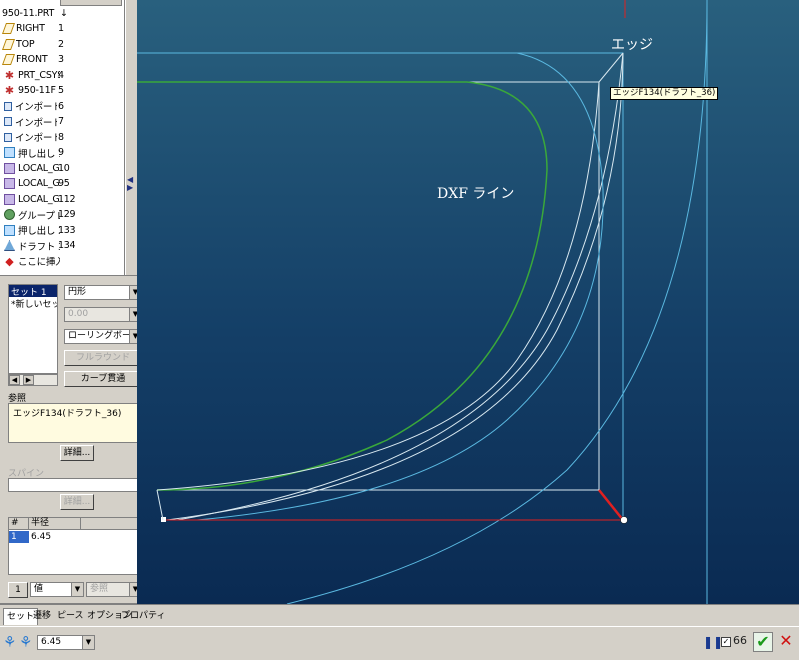 Image resolution: width=799 pixels, height=660 pixels. Describe the element at coordinates (33, 303) in the screenshot. I see `new-set-item: *新しいセット` at that location.